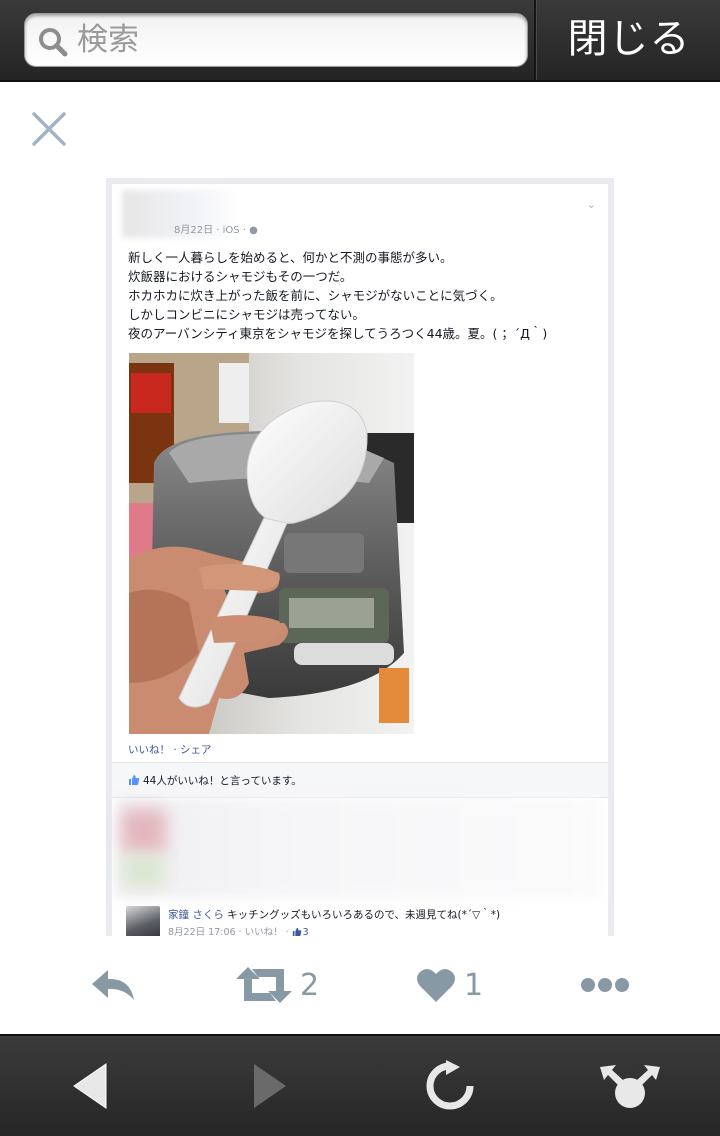 The width and height of the screenshot is (720, 1136). What do you see at coordinates (305, 931) in the screenshot?
I see `comment-like-count: 3` at bounding box center [305, 931].